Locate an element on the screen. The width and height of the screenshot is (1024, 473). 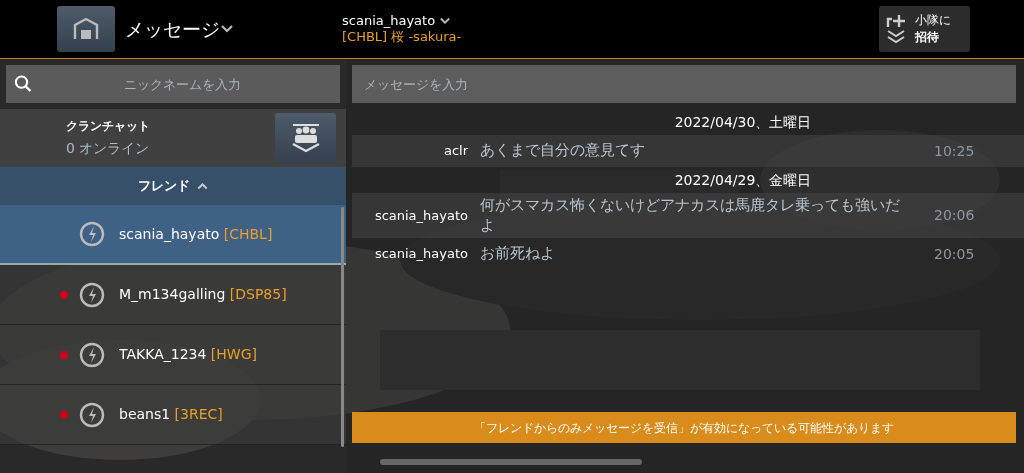
message-text: お前死ねよ is located at coordinates (518, 254).